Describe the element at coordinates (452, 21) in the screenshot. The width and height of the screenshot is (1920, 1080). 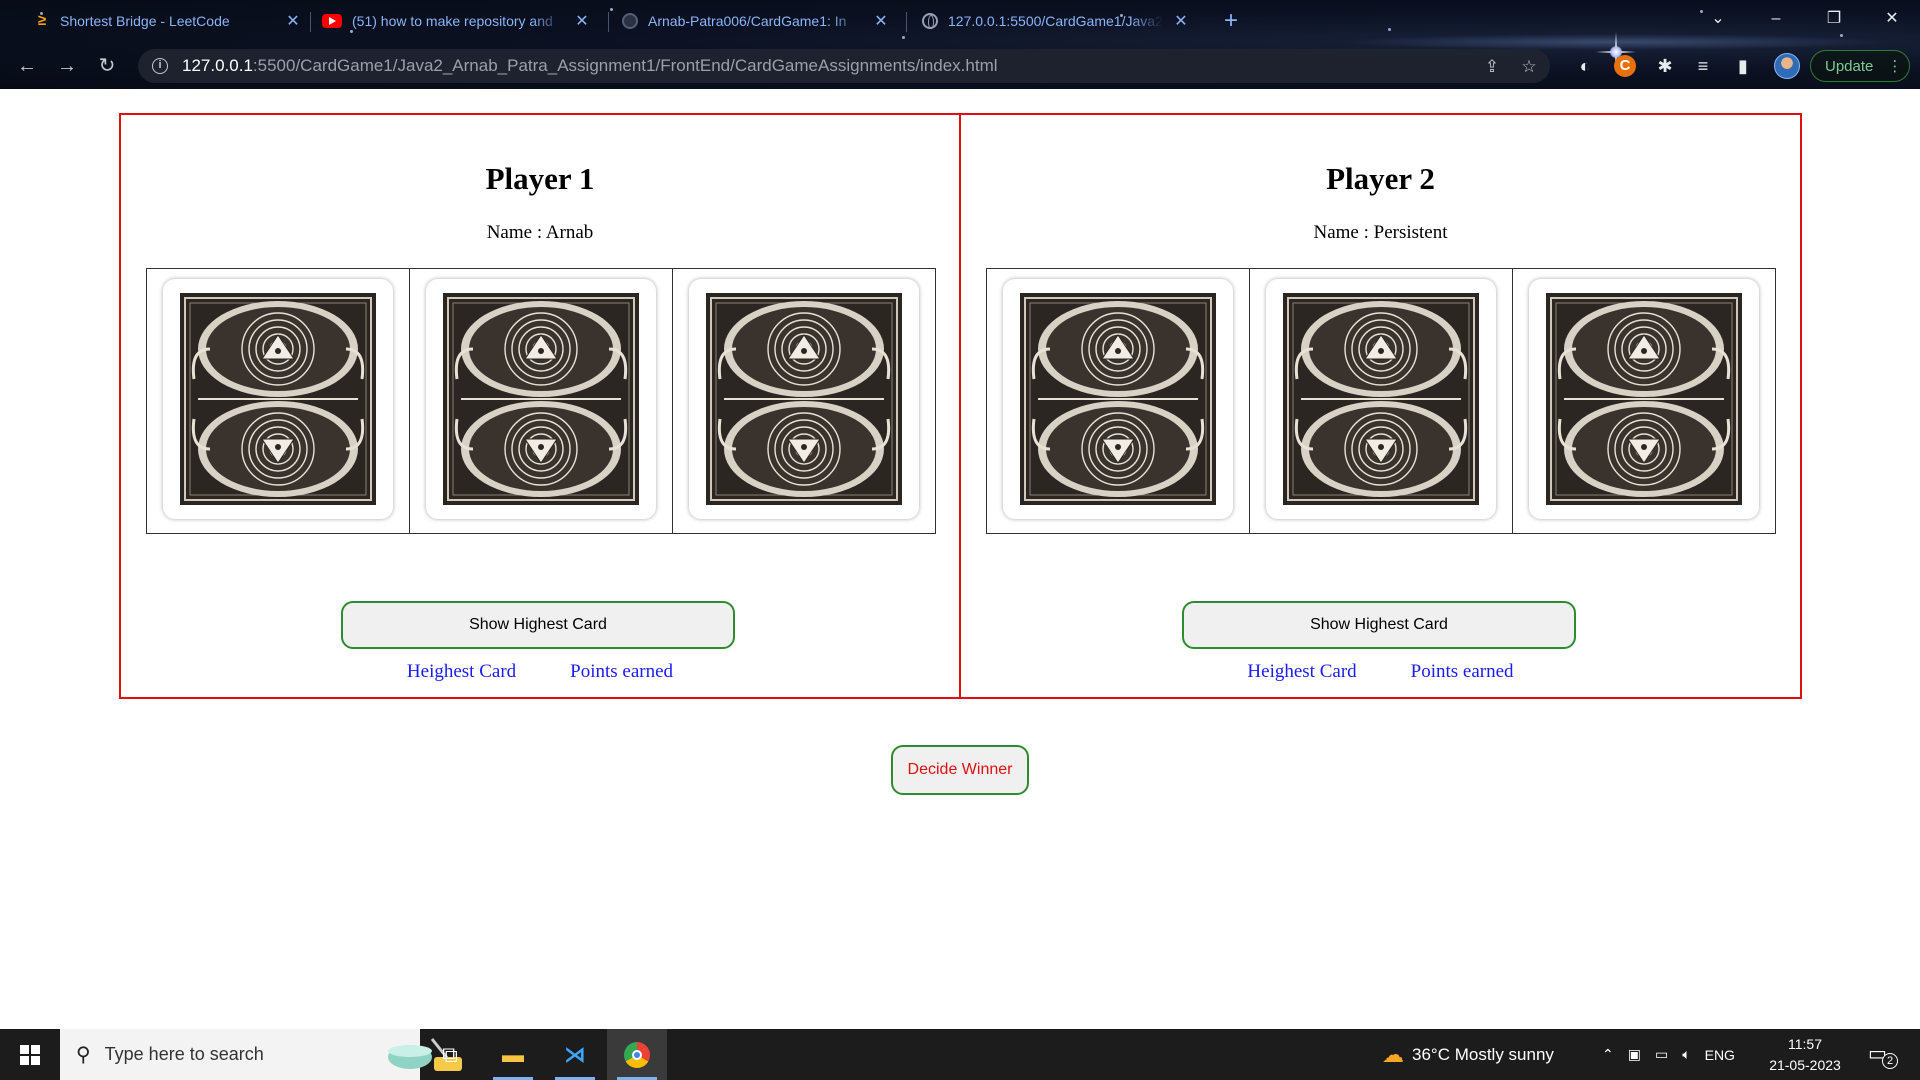
I see `tab-title: (51) how to make repository and` at that location.